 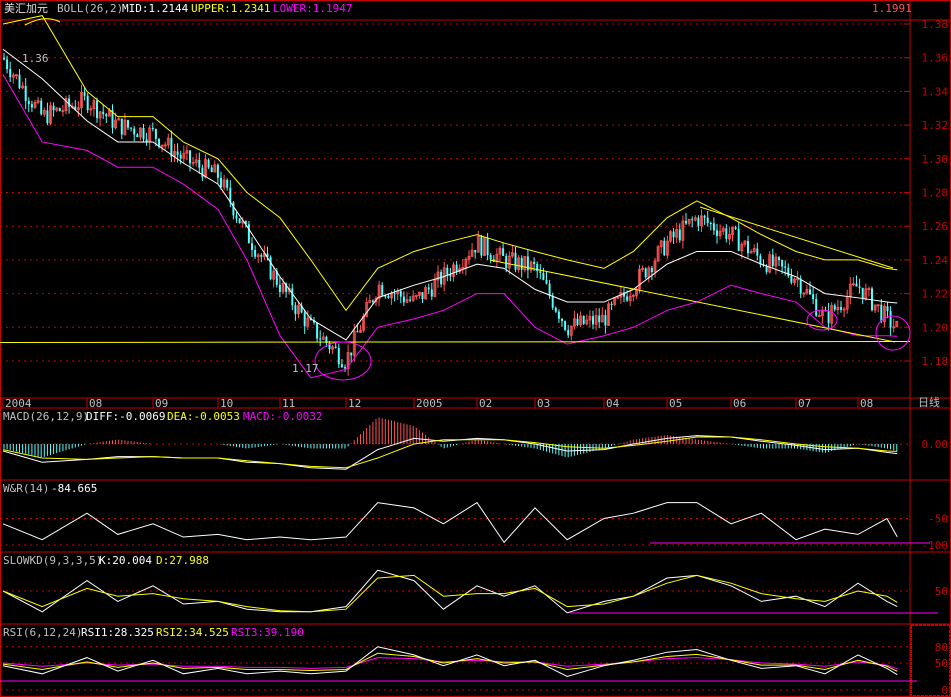 I want to click on y-tick-label: -50, so click(x=938, y=519).